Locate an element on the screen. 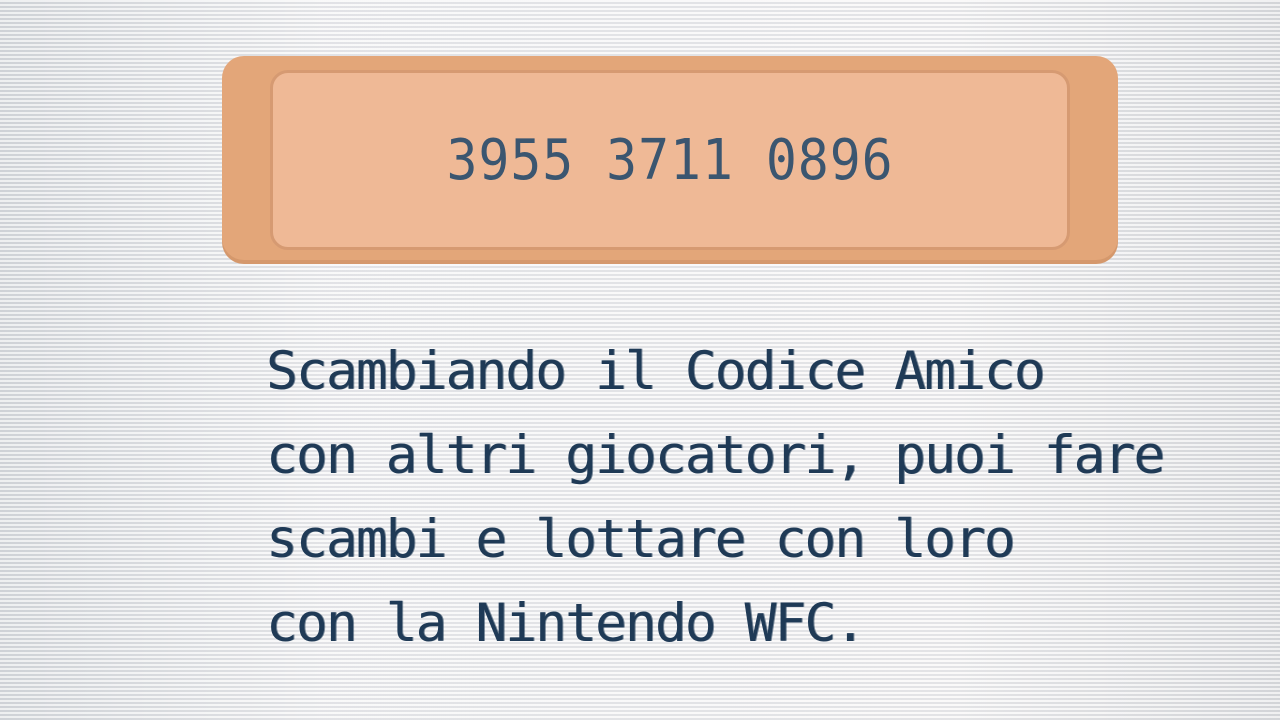  message-line: Scambiando il Codice Amico is located at coordinates (656, 371).